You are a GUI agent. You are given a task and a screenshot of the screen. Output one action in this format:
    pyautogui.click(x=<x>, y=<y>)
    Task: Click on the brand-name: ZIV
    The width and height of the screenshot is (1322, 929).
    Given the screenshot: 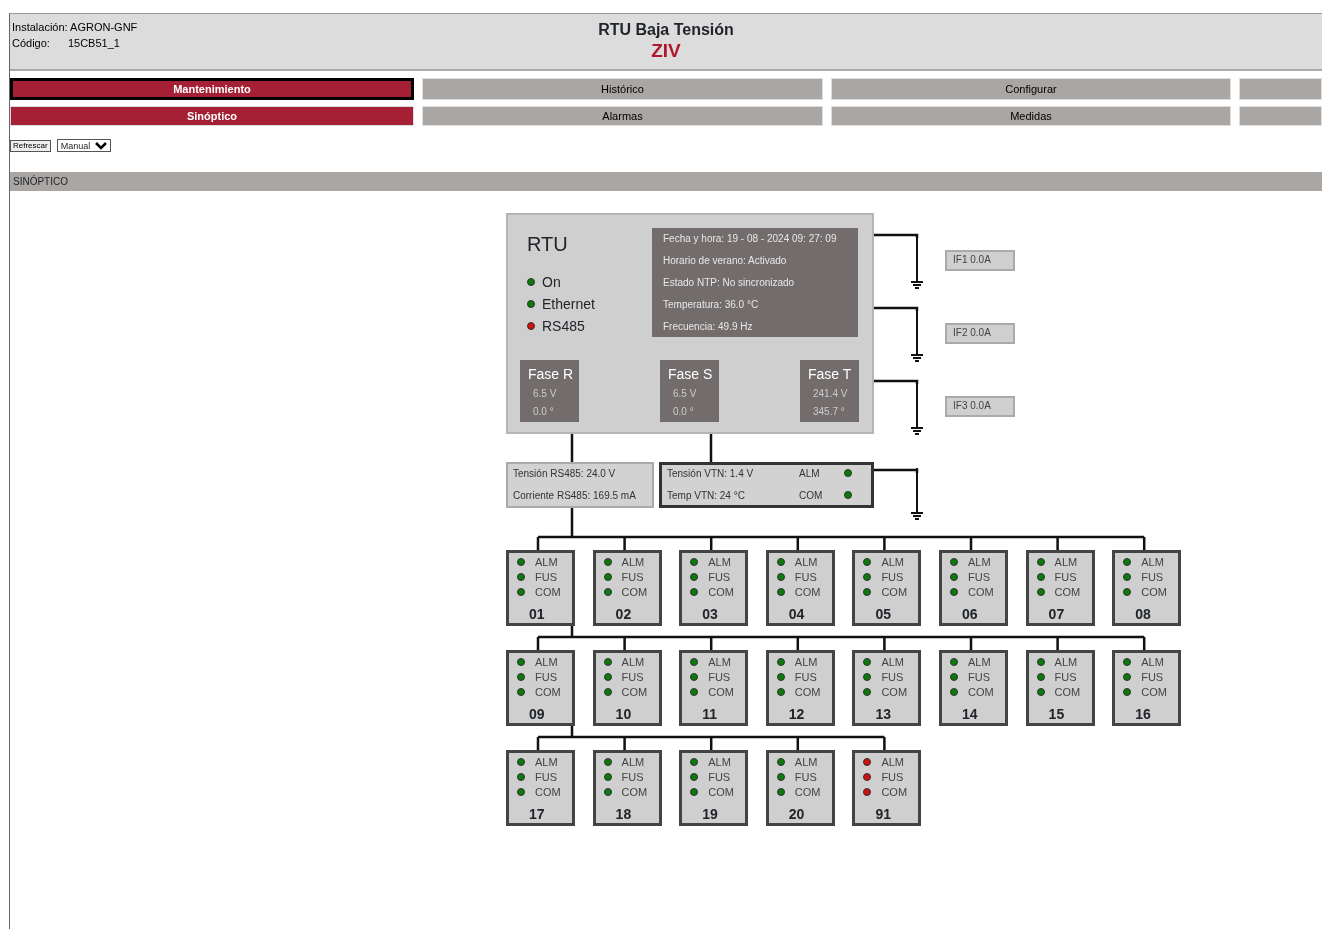 What is the action you would take?
    pyautogui.click(x=666, y=50)
    